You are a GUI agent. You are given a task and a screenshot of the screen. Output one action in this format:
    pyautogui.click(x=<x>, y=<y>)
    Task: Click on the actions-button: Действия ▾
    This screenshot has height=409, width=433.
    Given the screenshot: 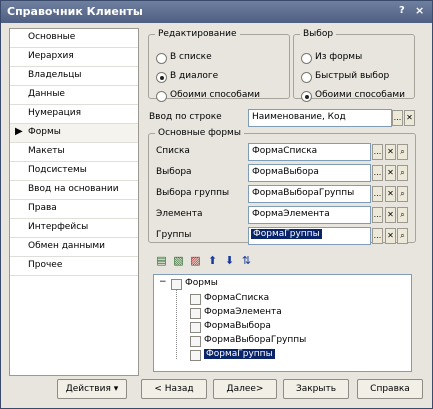 What is the action you would take?
    pyautogui.click(x=92, y=389)
    